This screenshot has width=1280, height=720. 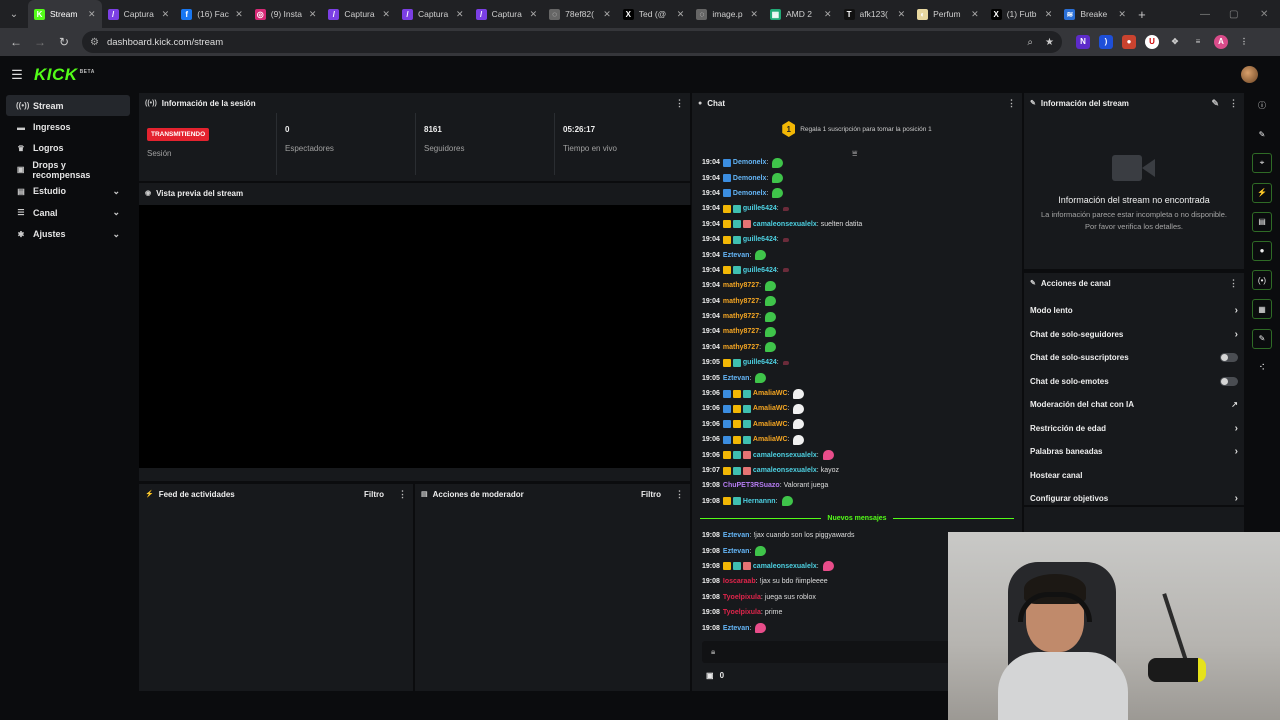 I want to click on back-icon: ←, so click(x=16, y=42).